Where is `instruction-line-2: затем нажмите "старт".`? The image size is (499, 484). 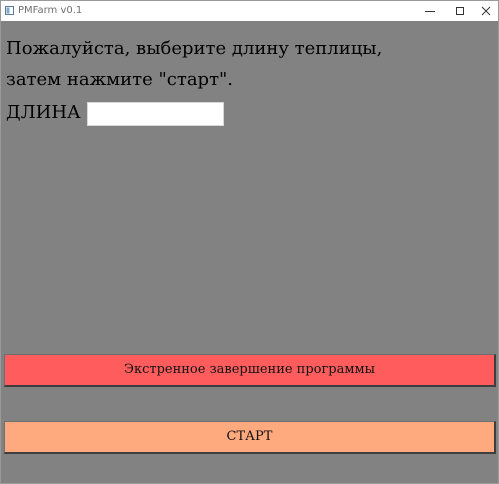
instruction-line-2: затем нажмите "старт". is located at coordinates (120, 79).